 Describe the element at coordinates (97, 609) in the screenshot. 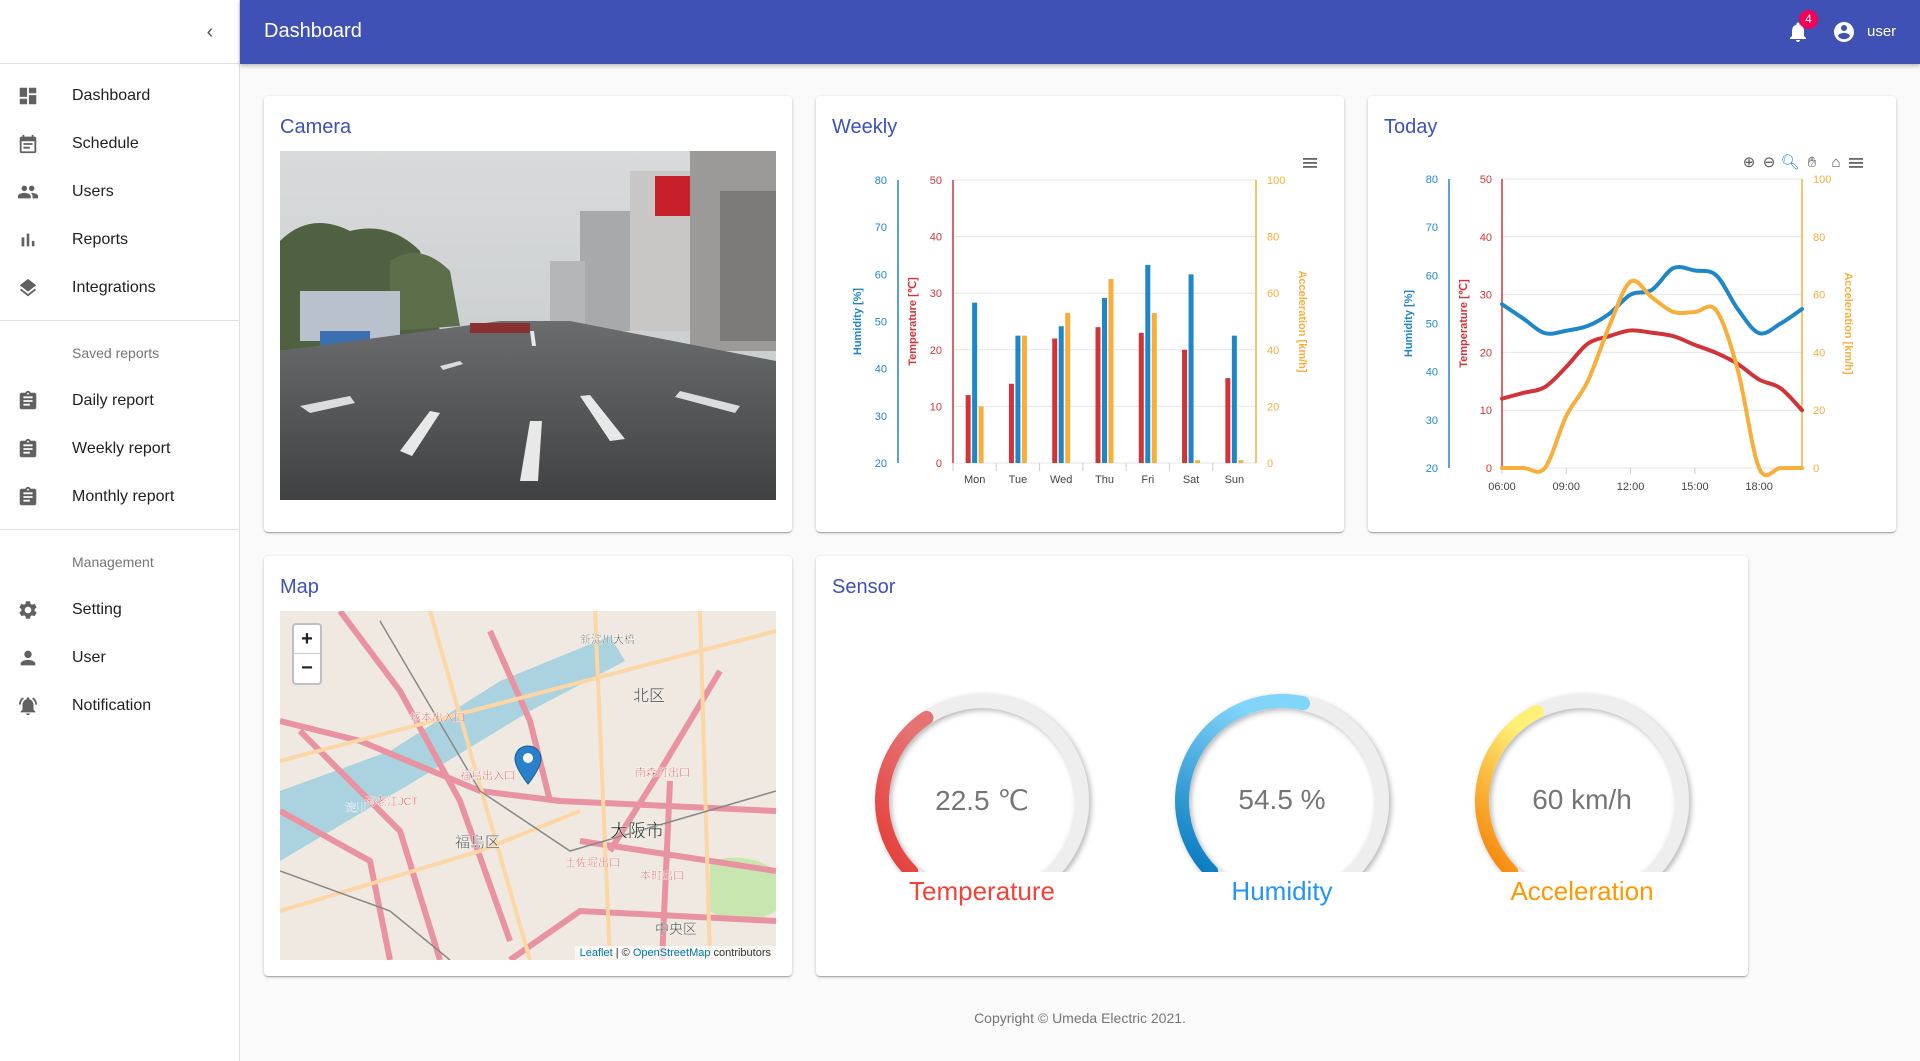

I see `sidebar-item-label: Setting` at that location.